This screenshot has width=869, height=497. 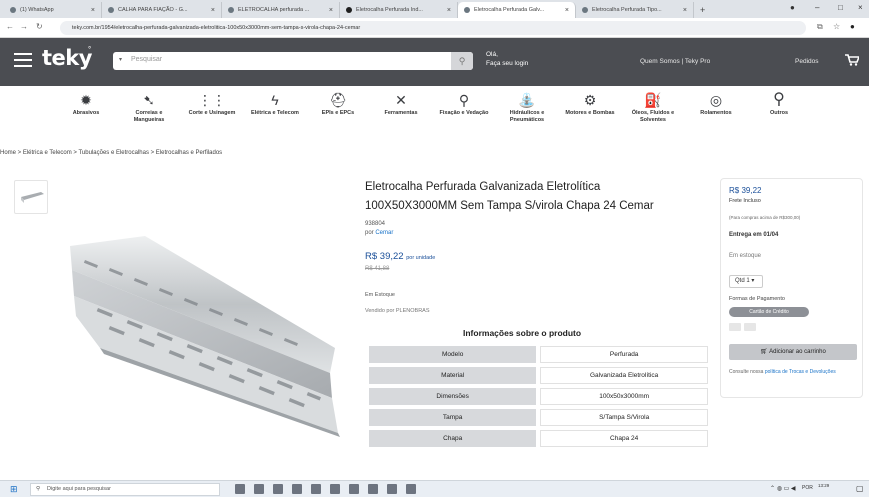 I want to click on cortana-icon, so click(x=240, y=489).